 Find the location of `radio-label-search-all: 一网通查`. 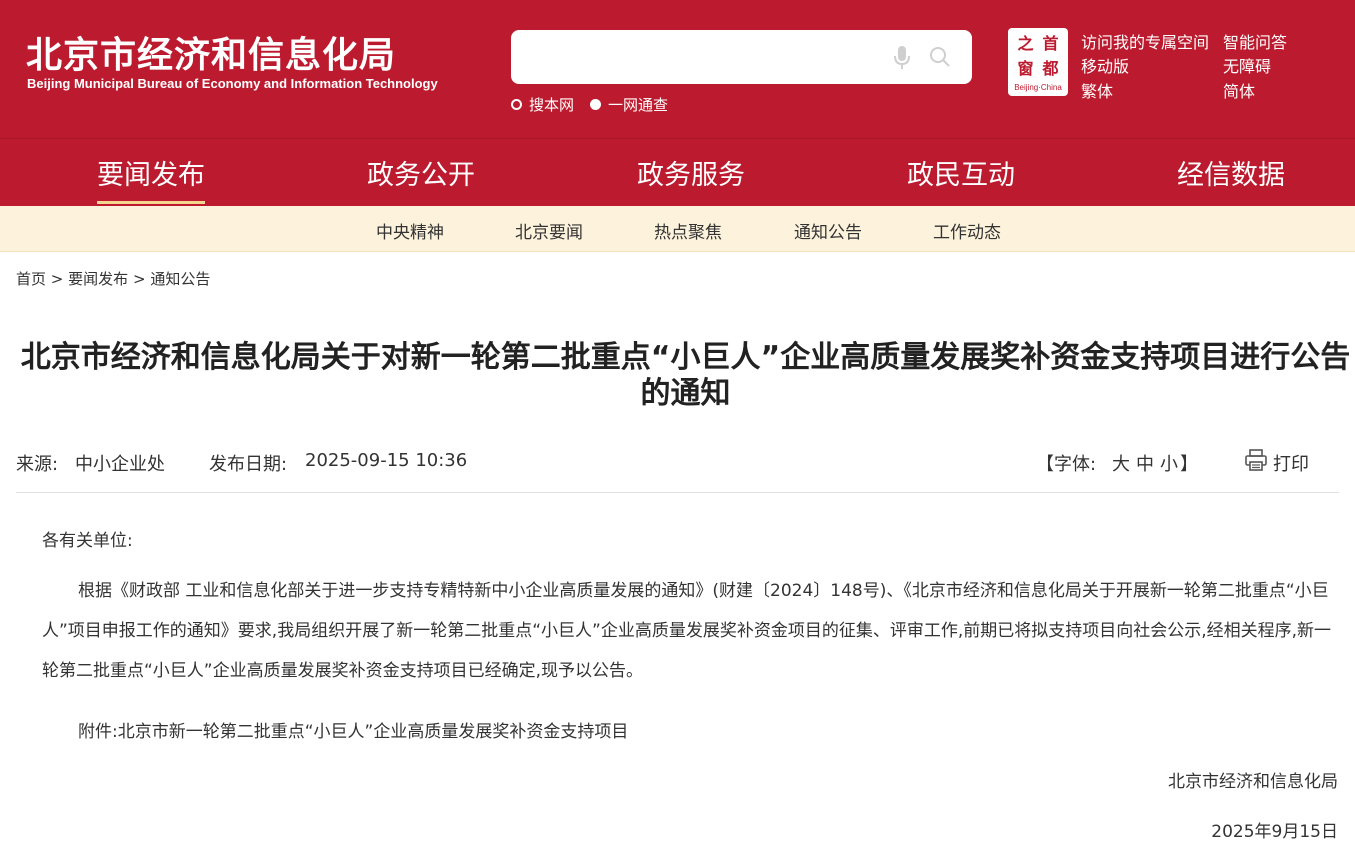

radio-label-search-all: 一网通查 is located at coordinates (638, 104).